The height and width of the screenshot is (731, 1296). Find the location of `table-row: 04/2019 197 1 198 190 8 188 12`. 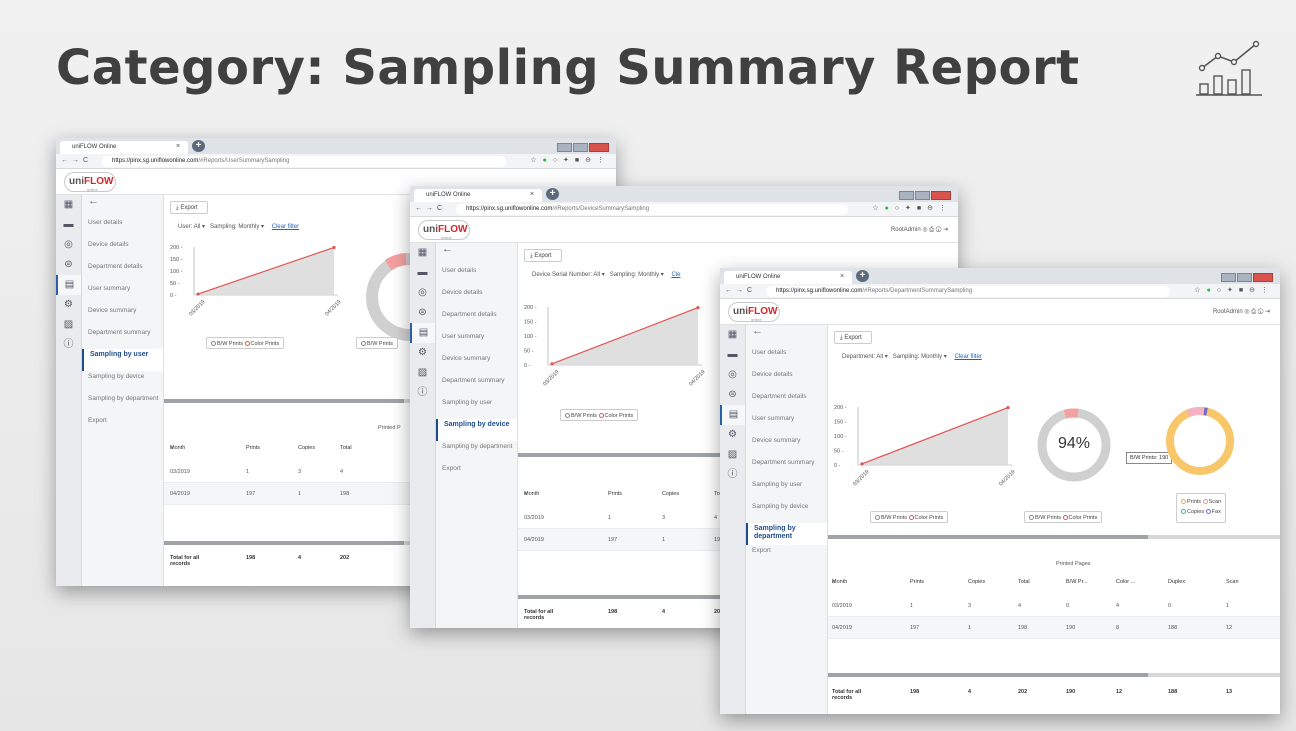

table-row: 04/2019 197 1 198 190 8 188 12 is located at coordinates (1054, 628).